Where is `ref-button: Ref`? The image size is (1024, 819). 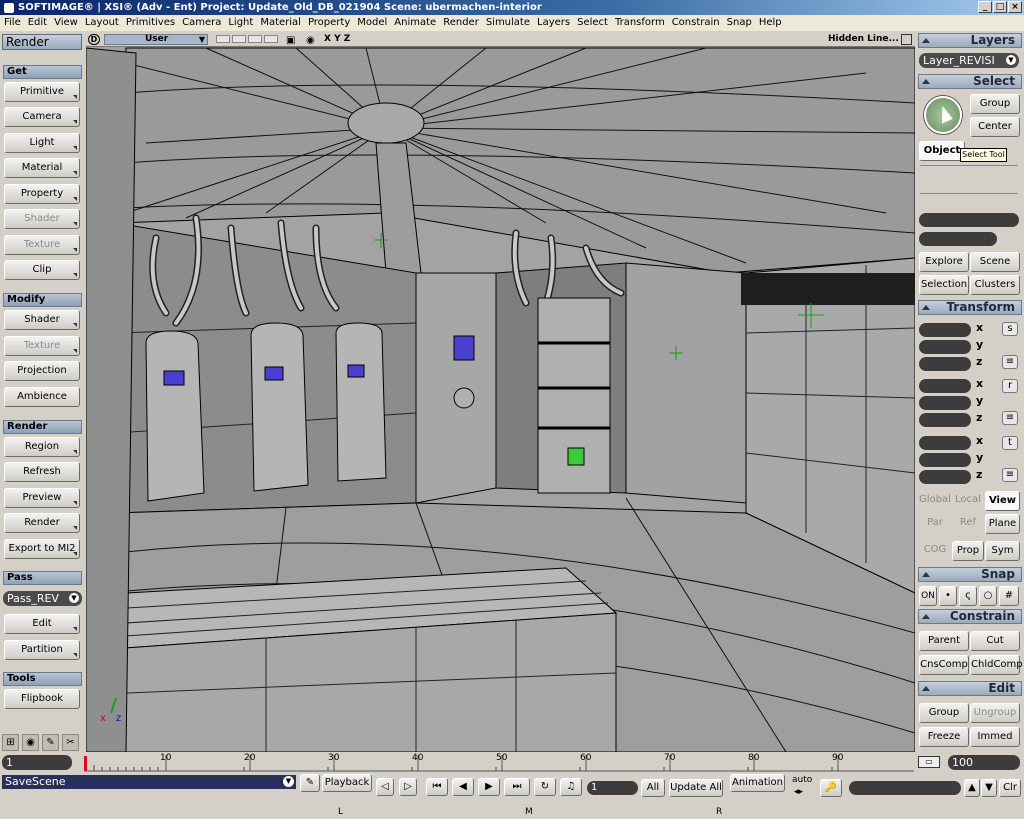
ref-button: Ref is located at coordinates (968, 524).